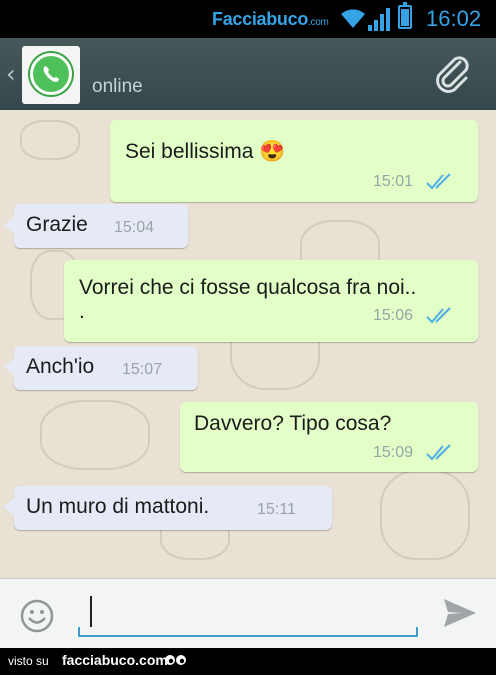 Image resolution: width=496 pixels, height=675 pixels. Describe the element at coordinates (101, 368) in the screenshot. I see `message-bubble-incoming: Anch'io 15:07` at that location.